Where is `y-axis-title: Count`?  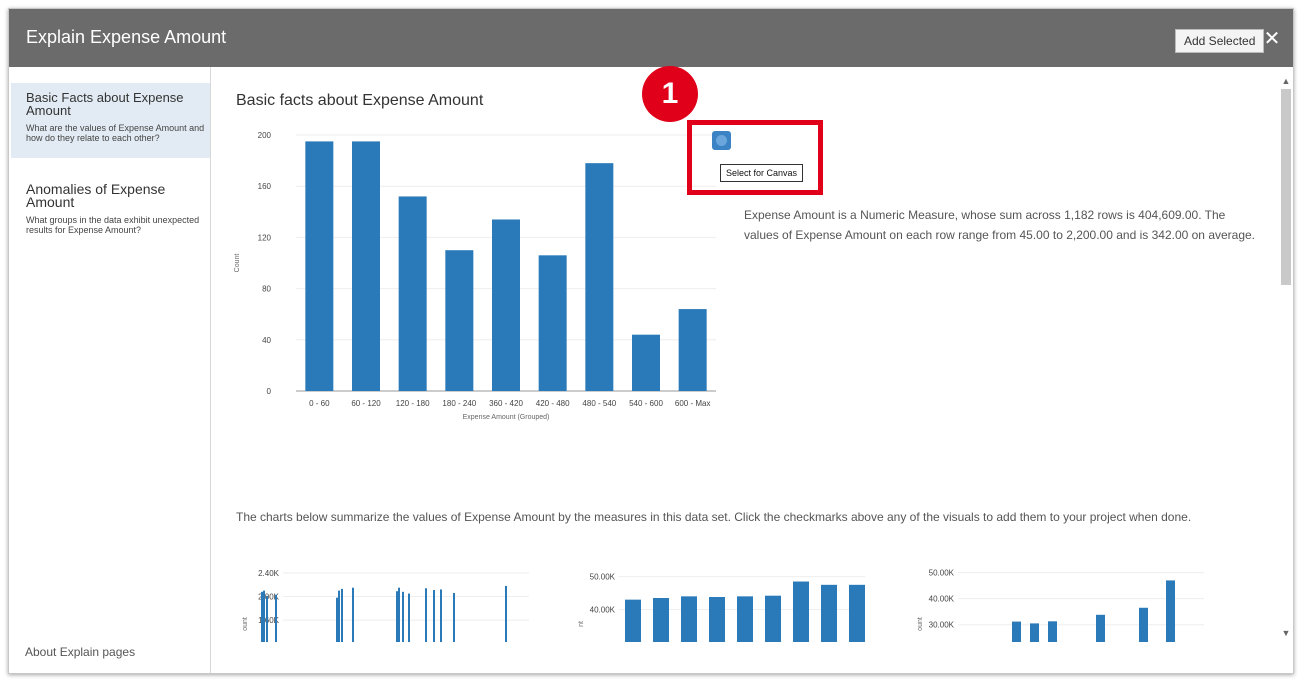
y-axis-title: Count is located at coordinates (237, 263).